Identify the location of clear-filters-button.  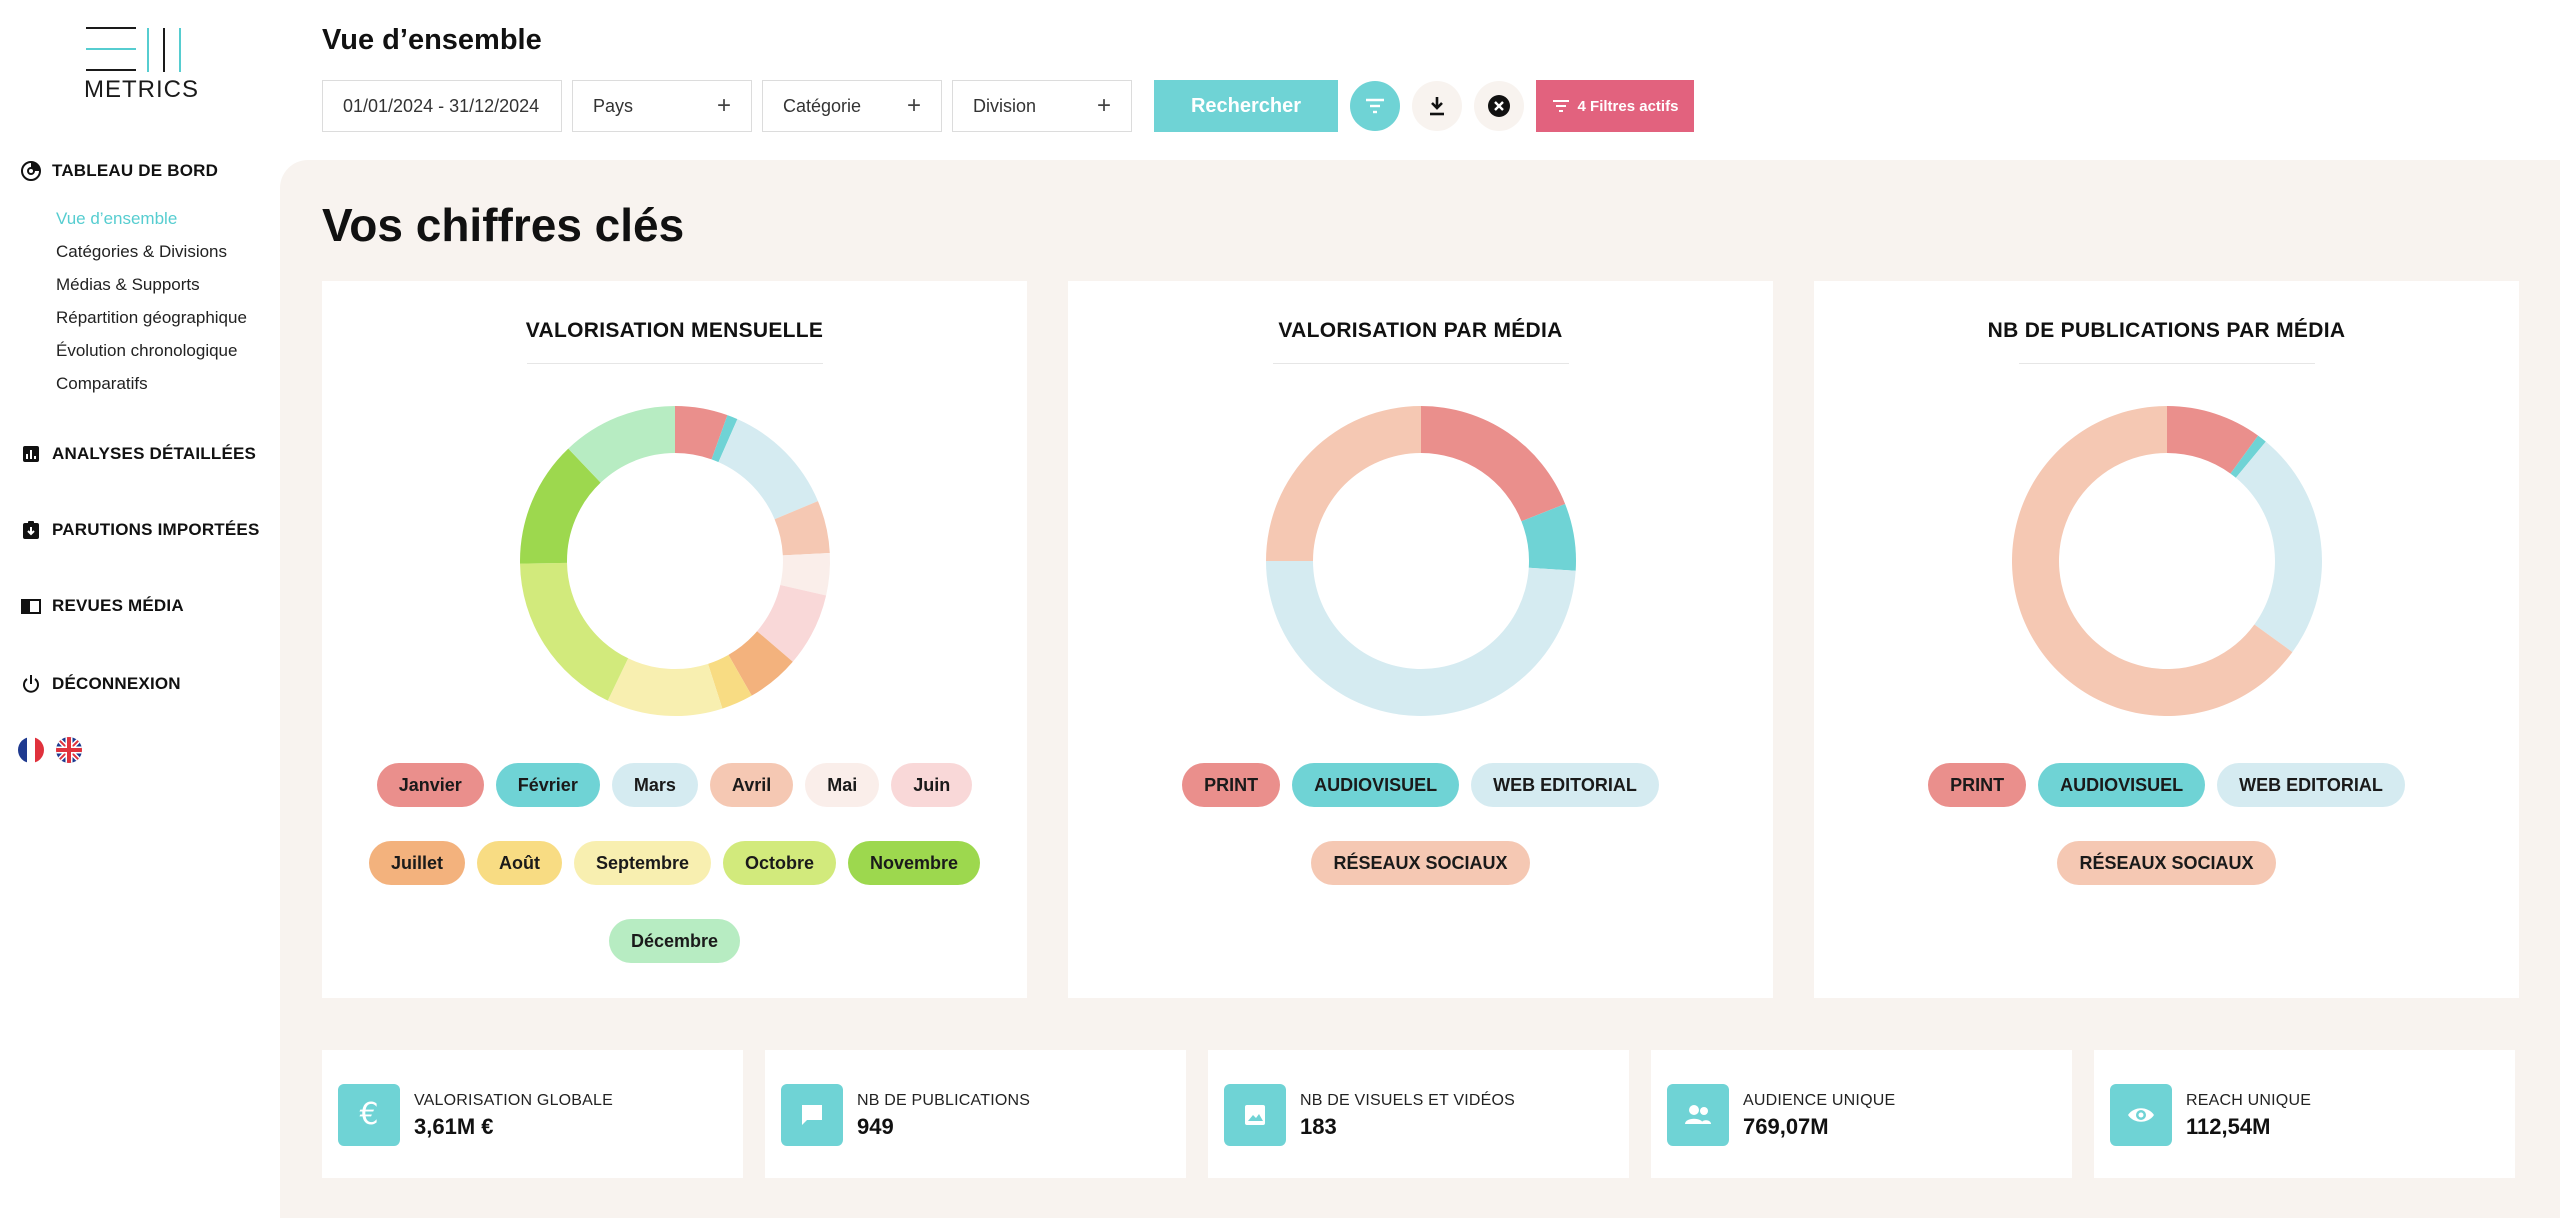
(1499, 106).